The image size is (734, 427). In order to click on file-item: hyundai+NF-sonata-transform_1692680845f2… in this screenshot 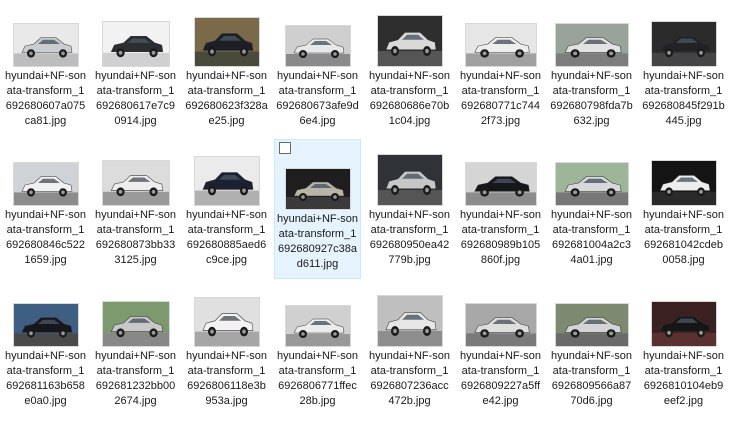, I will do `click(683, 78)`.